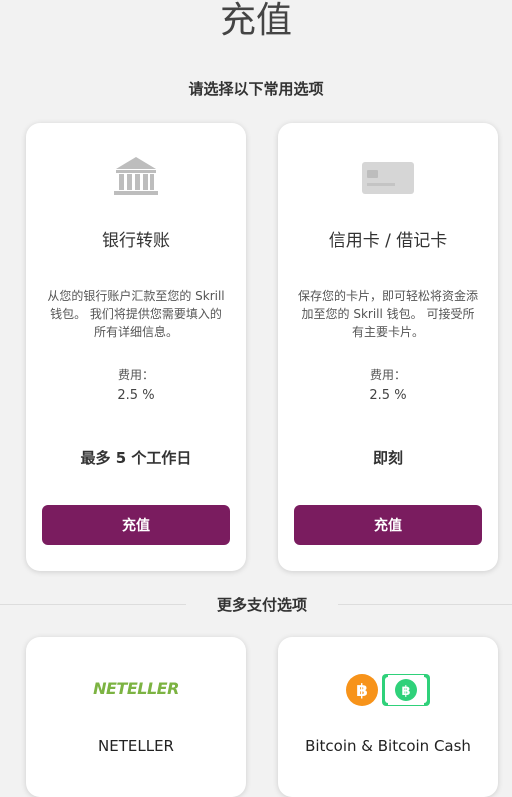  I want to click on divider-left, so click(93, 604).